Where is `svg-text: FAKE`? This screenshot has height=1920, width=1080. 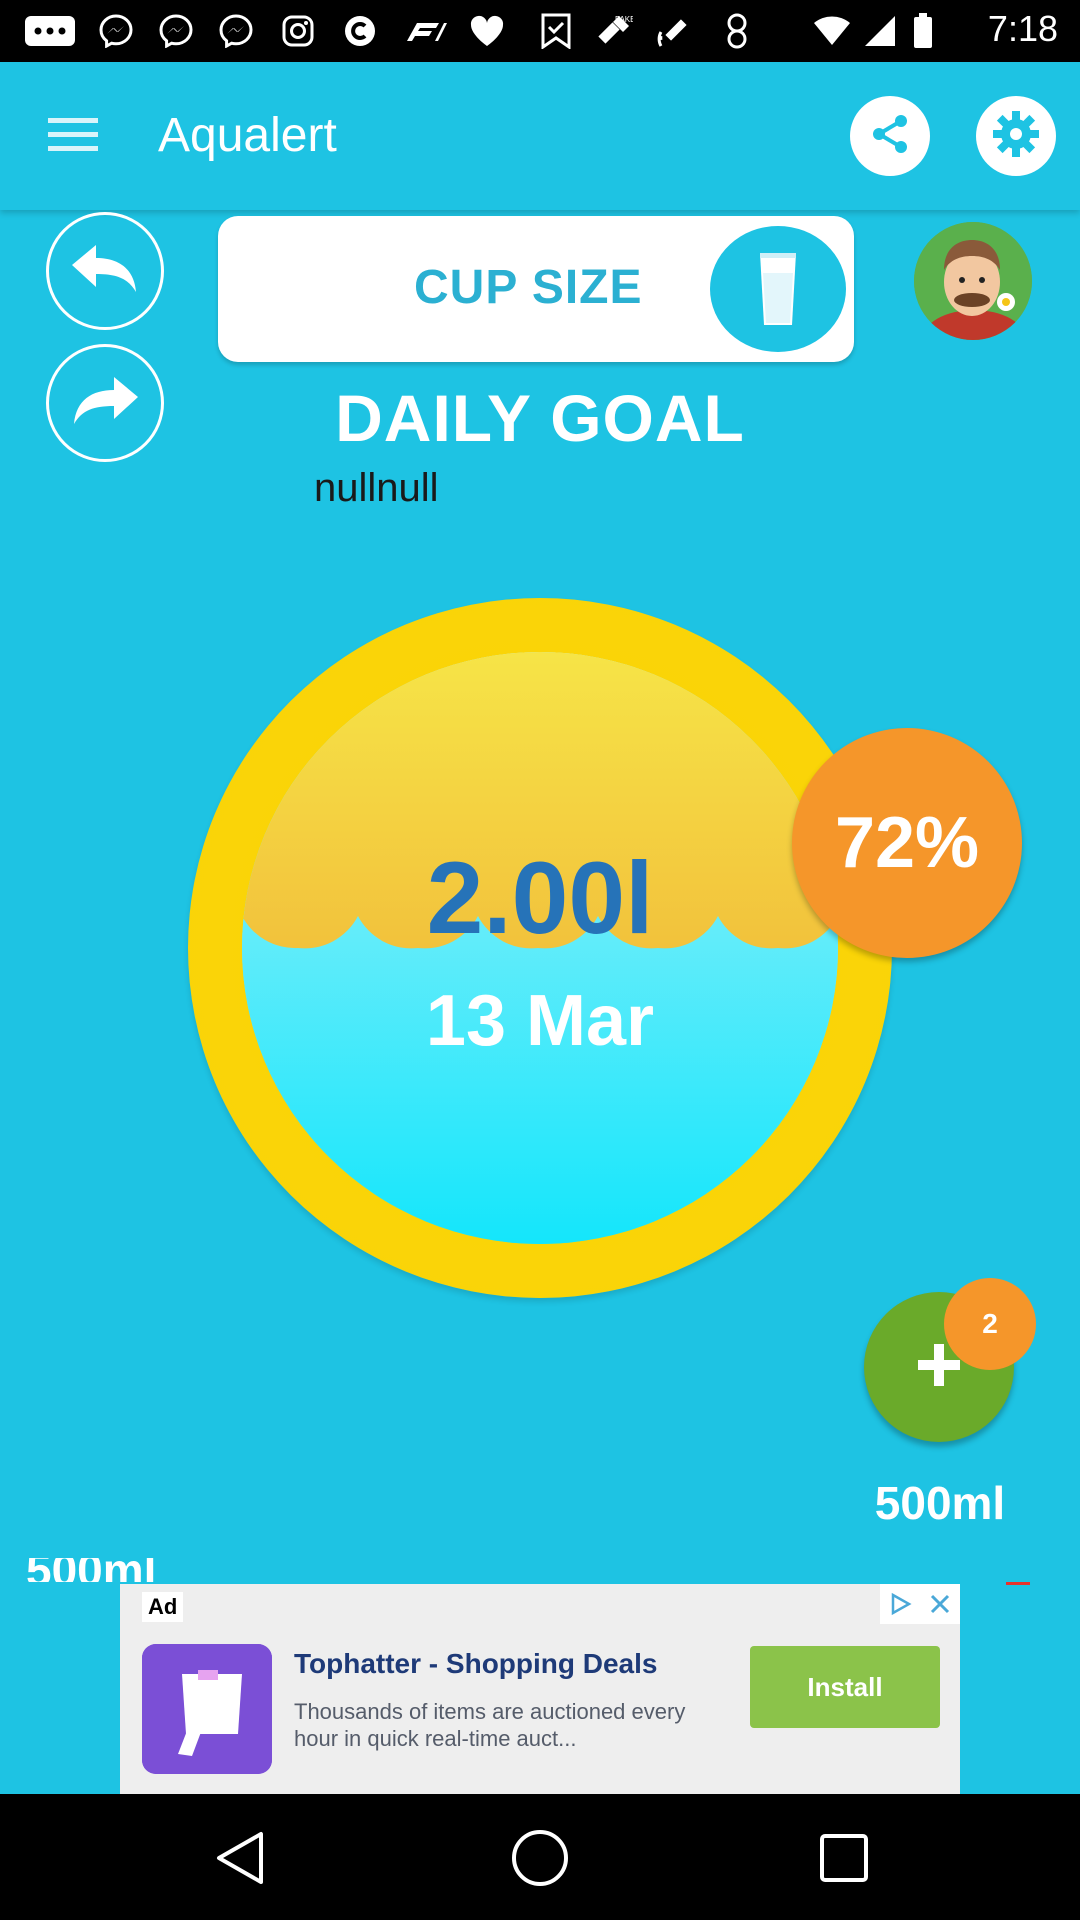 svg-text: FAKE is located at coordinates (624, 19).